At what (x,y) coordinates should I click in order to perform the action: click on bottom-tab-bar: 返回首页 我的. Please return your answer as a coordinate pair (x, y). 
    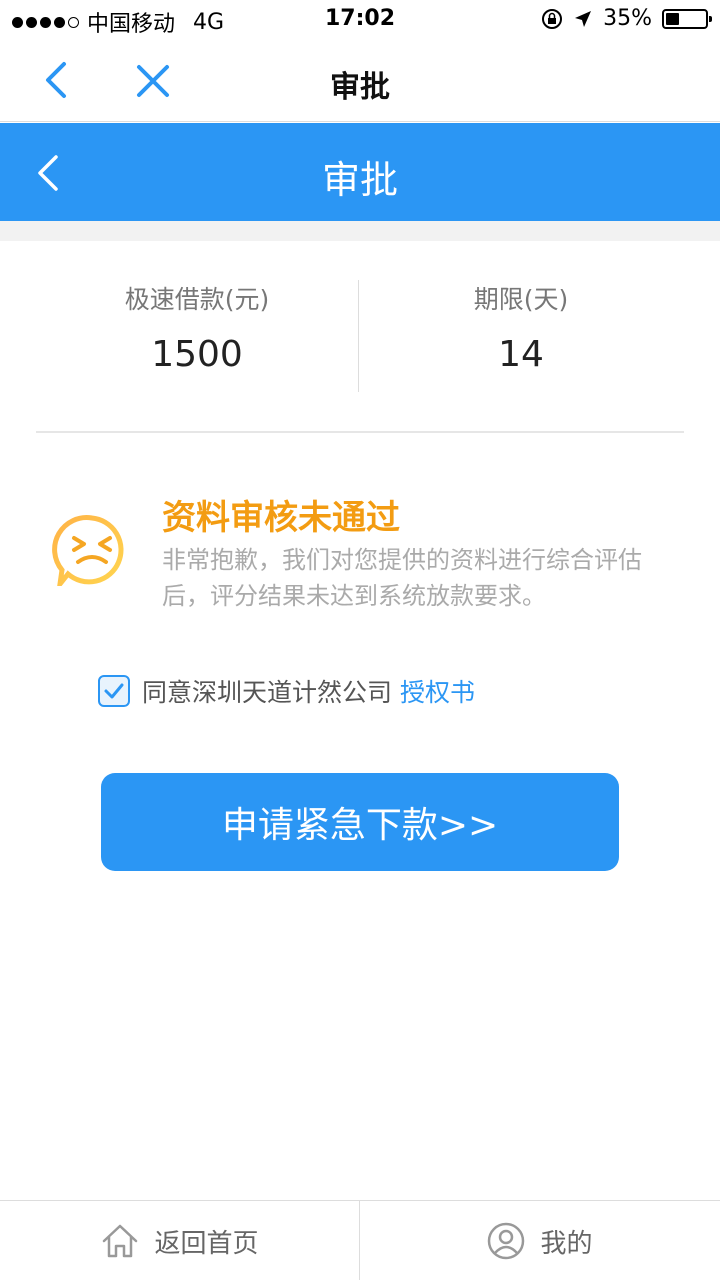
    Looking at the image, I should click on (360, 1240).